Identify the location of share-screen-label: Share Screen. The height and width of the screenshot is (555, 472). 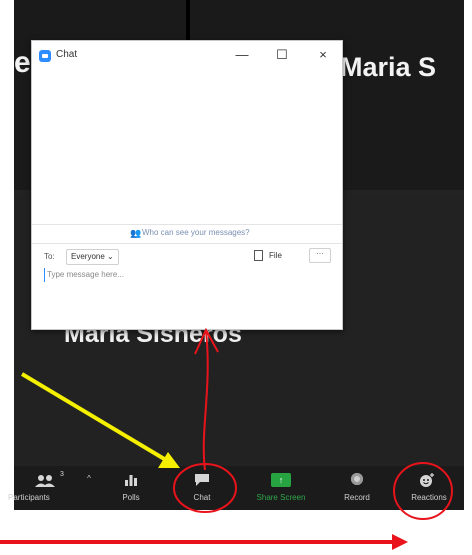
(281, 497).